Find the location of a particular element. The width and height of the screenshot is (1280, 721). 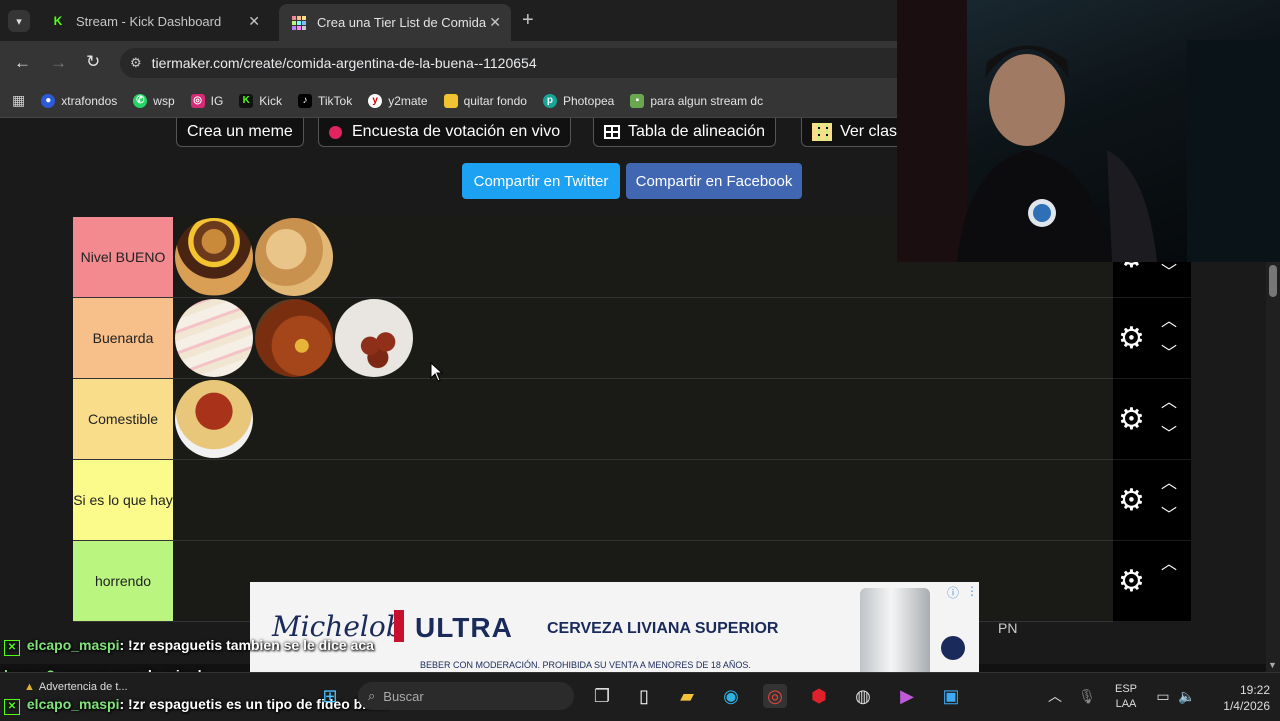

kick-icon: K is located at coordinates (246, 100).